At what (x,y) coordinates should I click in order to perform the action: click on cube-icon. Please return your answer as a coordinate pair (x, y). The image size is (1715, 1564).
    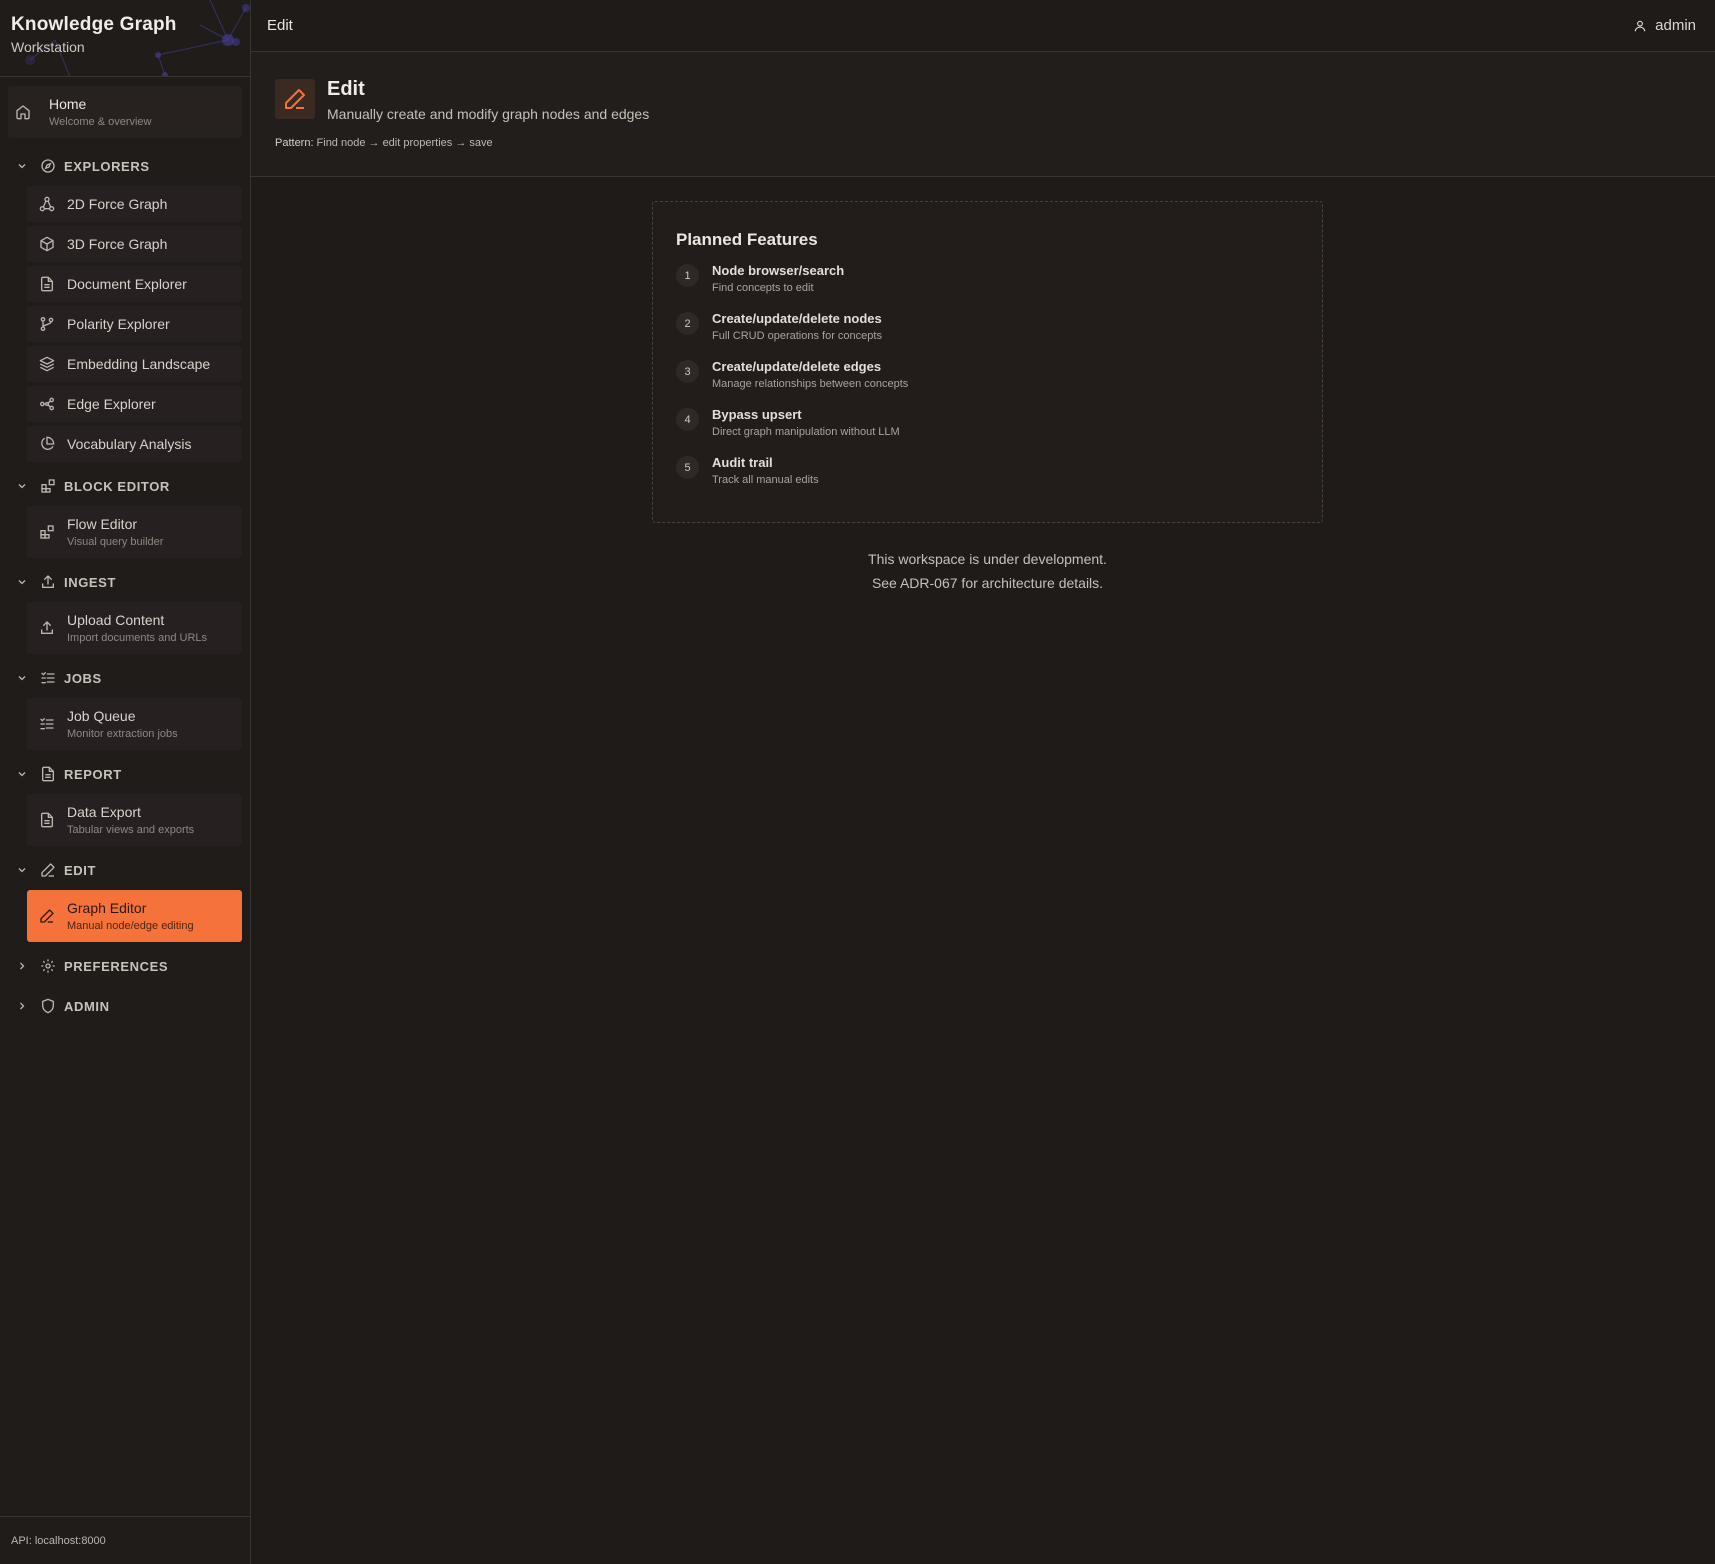
    Looking at the image, I should click on (47, 244).